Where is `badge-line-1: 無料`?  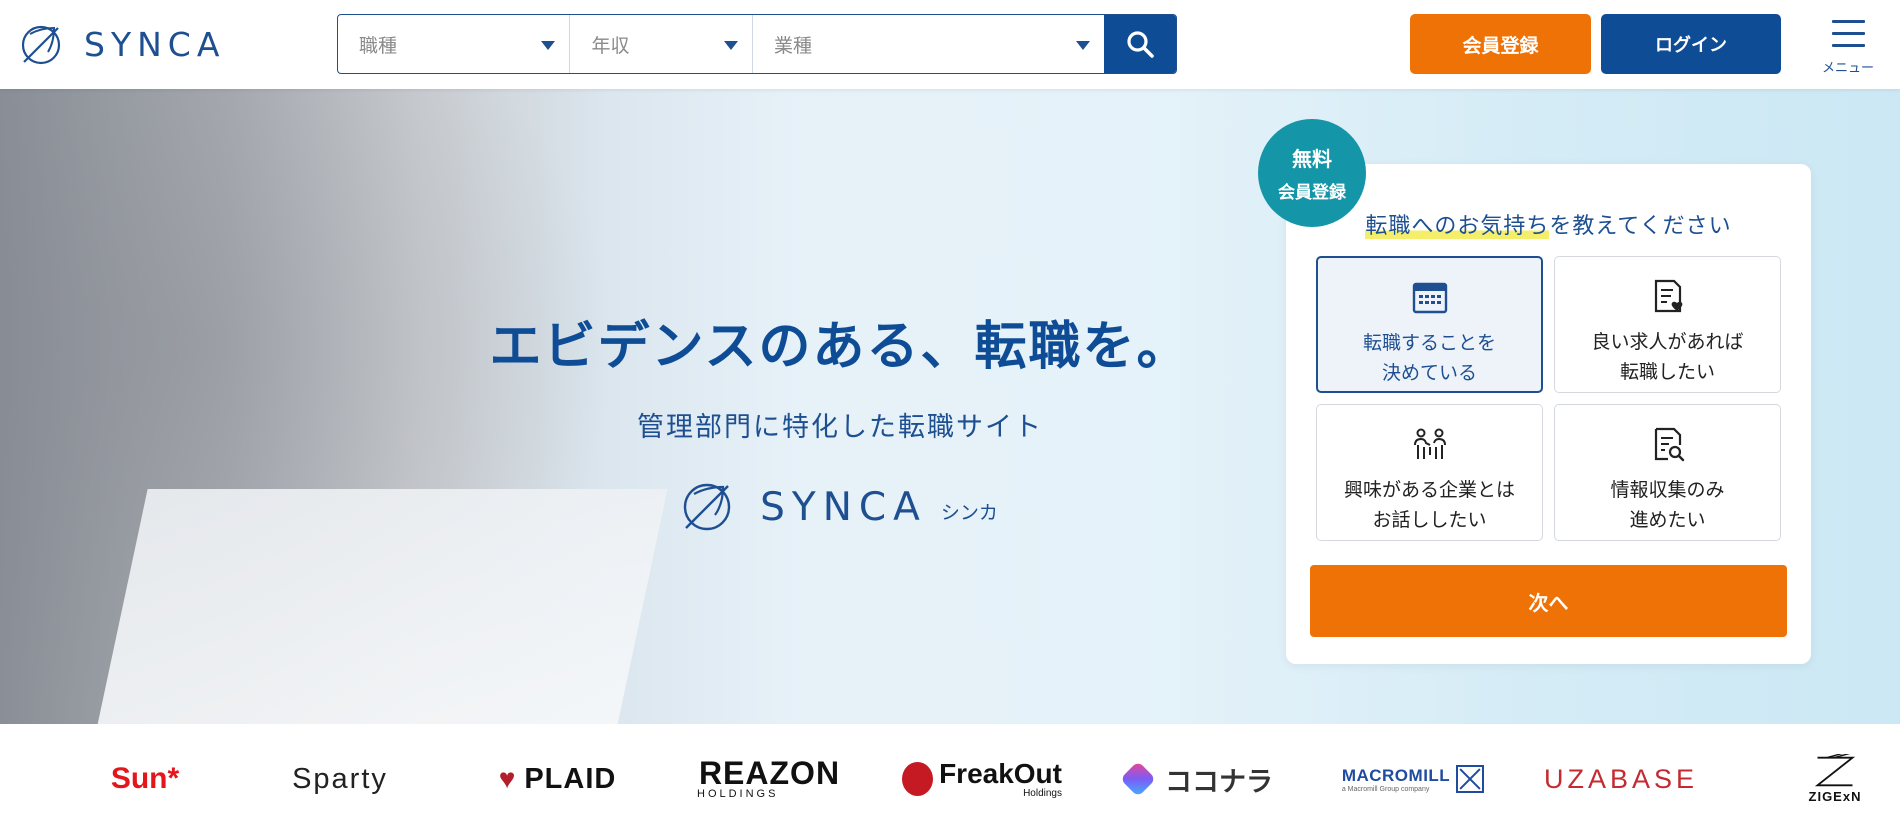
badge-line-1: 無料 is located at coordinates (1312, 159).